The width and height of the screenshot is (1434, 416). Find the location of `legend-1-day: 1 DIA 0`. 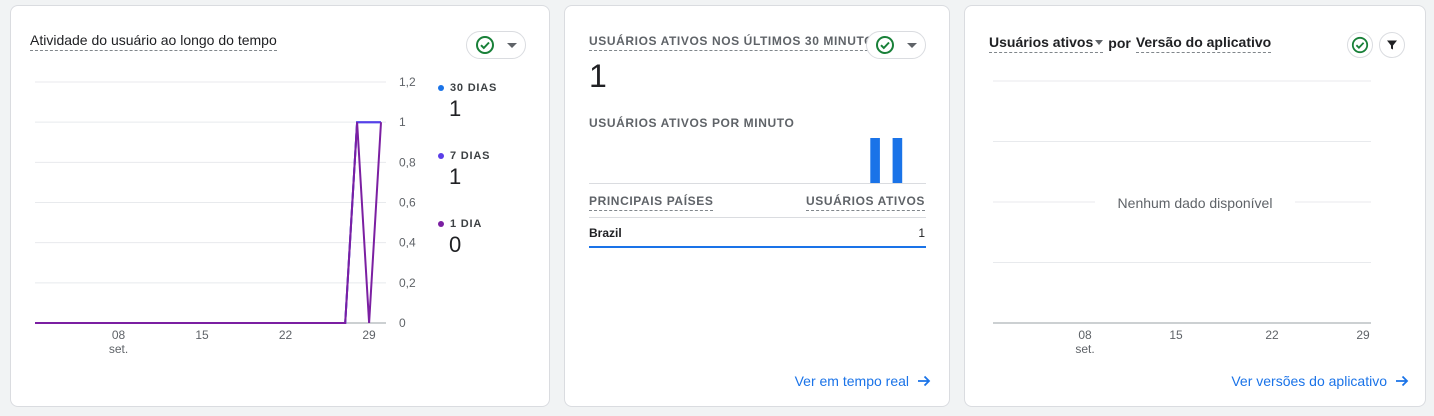

legend-1-day: 1 DIA 0 is located at coordinates (460, 238).